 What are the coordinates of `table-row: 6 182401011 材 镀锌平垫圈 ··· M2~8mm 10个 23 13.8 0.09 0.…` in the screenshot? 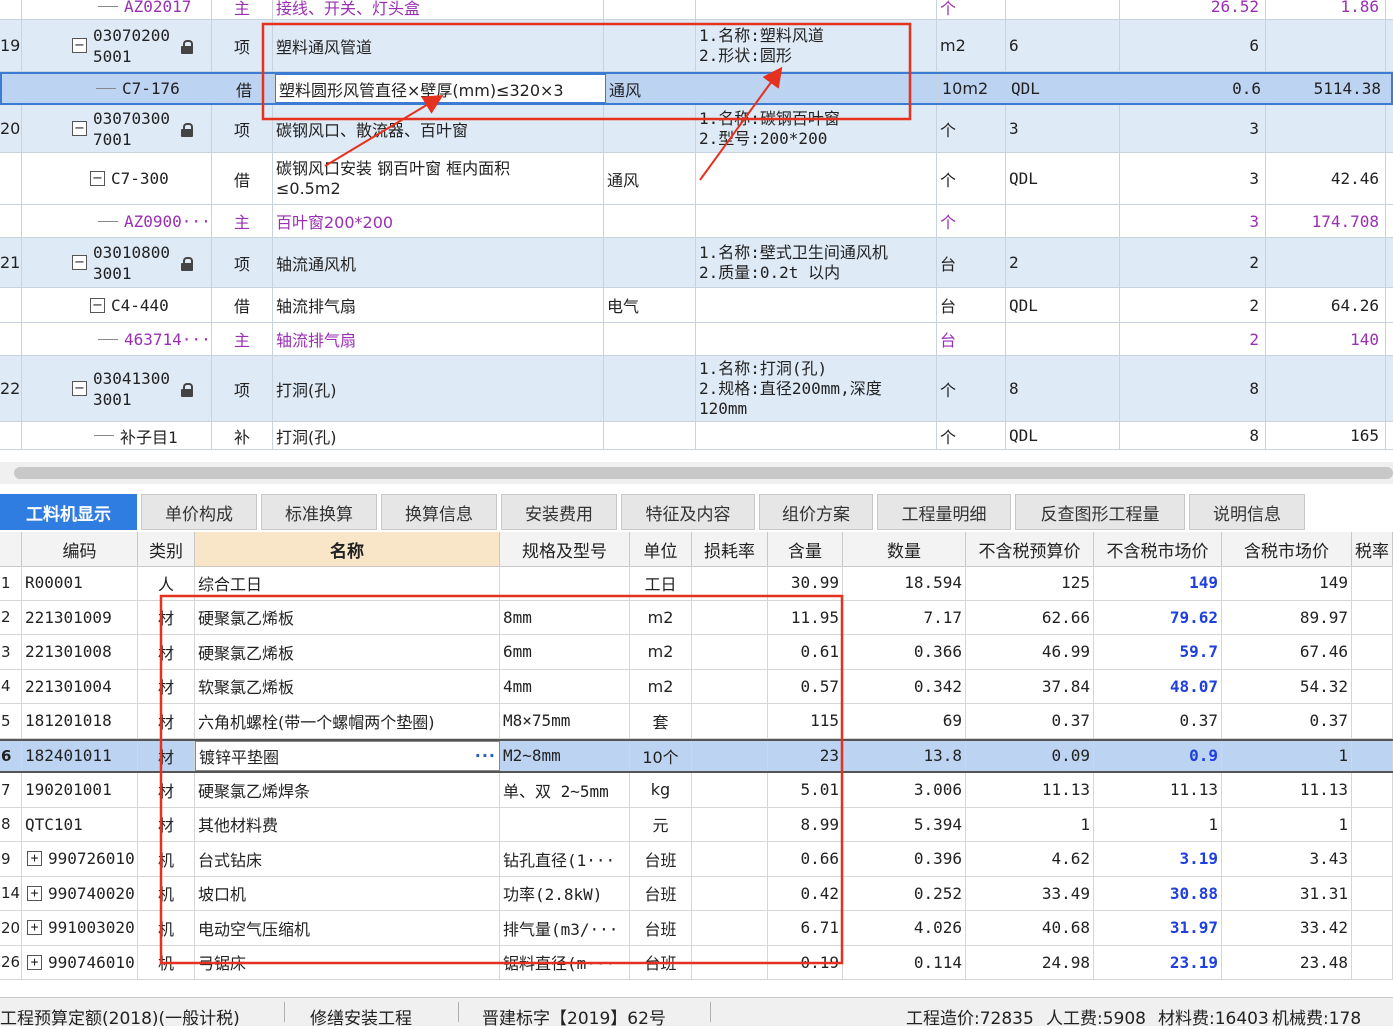 It's located at (696, 755).